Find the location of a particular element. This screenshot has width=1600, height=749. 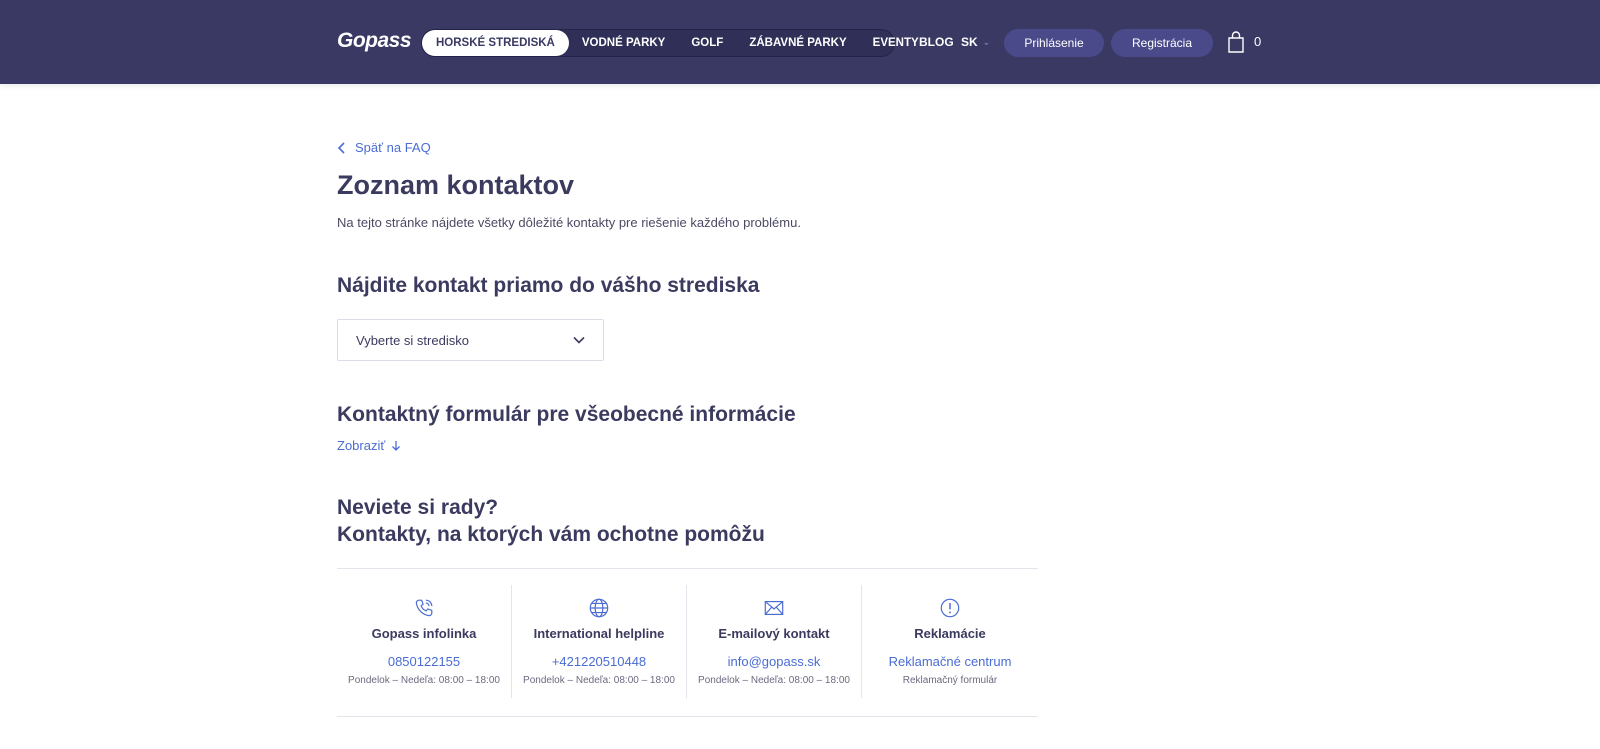

complaints-form-link: Reklamačný formulár is located at coordinates (950, 680).